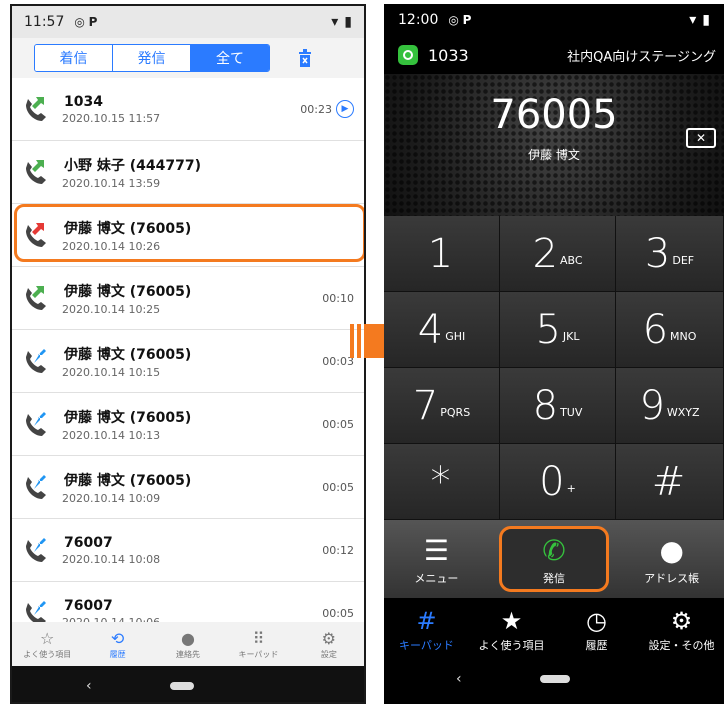  What do you see at coordinates (701, 138) in the screenshot?
I see `backspace-icon: ✕` at bounding box center [701, 138].